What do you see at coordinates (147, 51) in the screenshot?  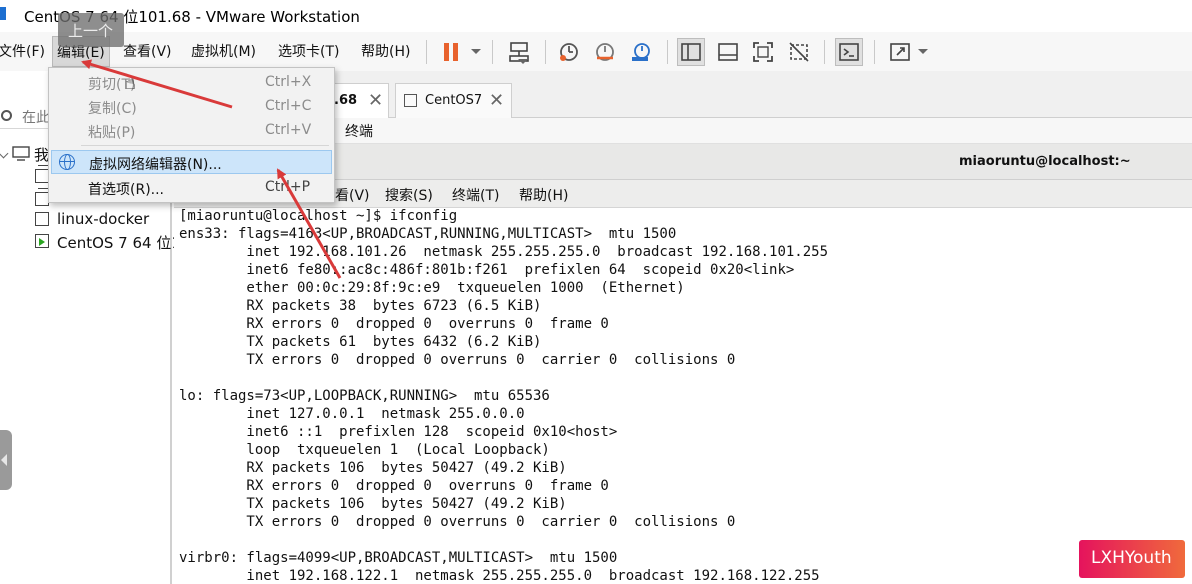 I see `menu-view: 查看(V)` at bounding box center [147, 51].